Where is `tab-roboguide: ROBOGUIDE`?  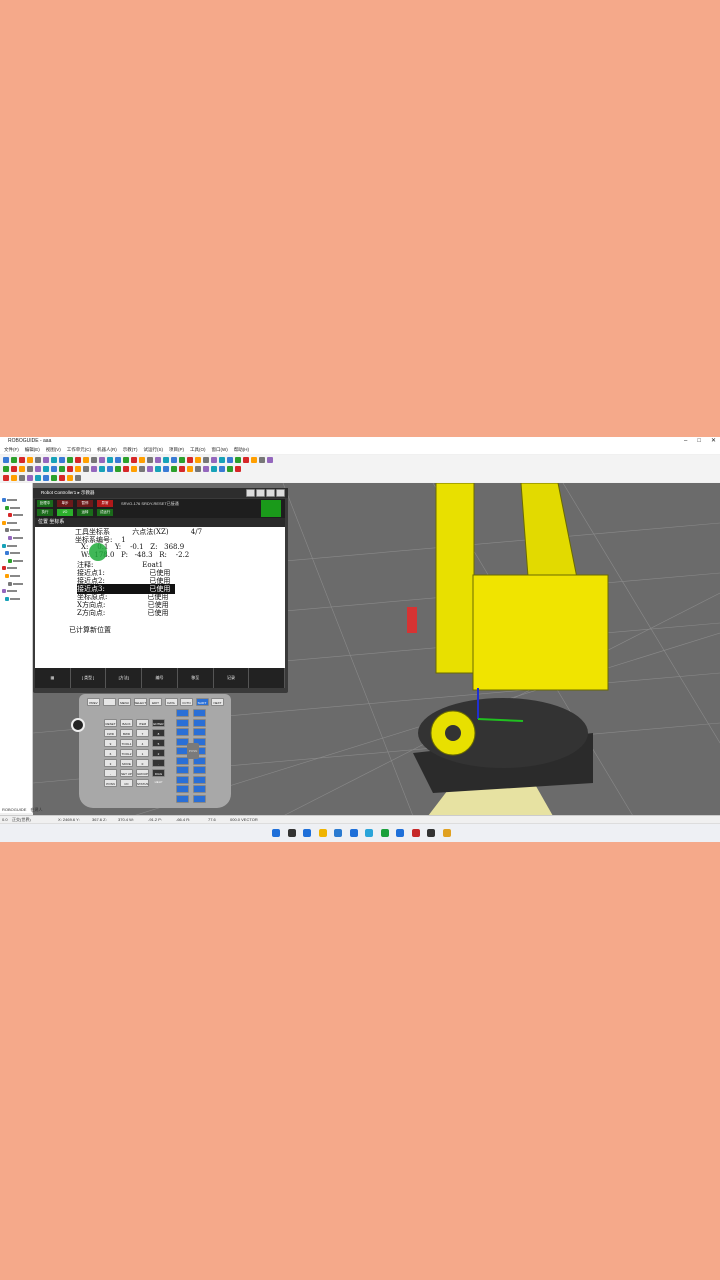 tab-roboguide: ROBOGUIDE is located at coordinates (14, 810).